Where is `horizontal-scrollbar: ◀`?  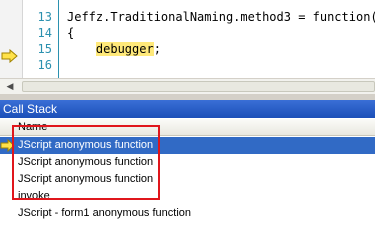
horizontal-scrollbar: ◀ is located at coordinates (187, 86).